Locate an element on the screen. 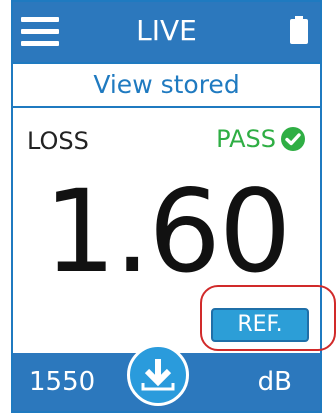  download-icon is located at coordinates (158, 375).